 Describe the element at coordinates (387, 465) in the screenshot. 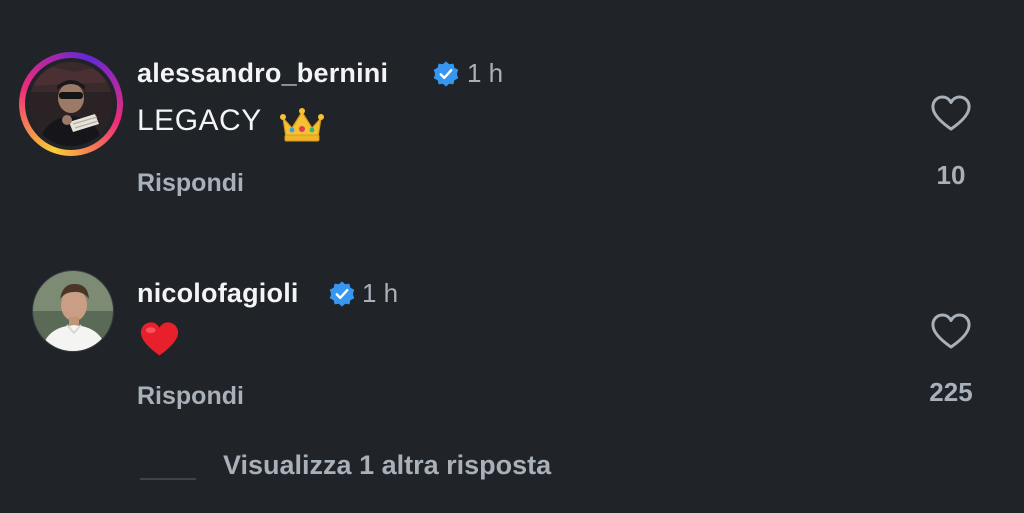

I see `view-more-label: Visualizza 1 altra risposta` at that location.